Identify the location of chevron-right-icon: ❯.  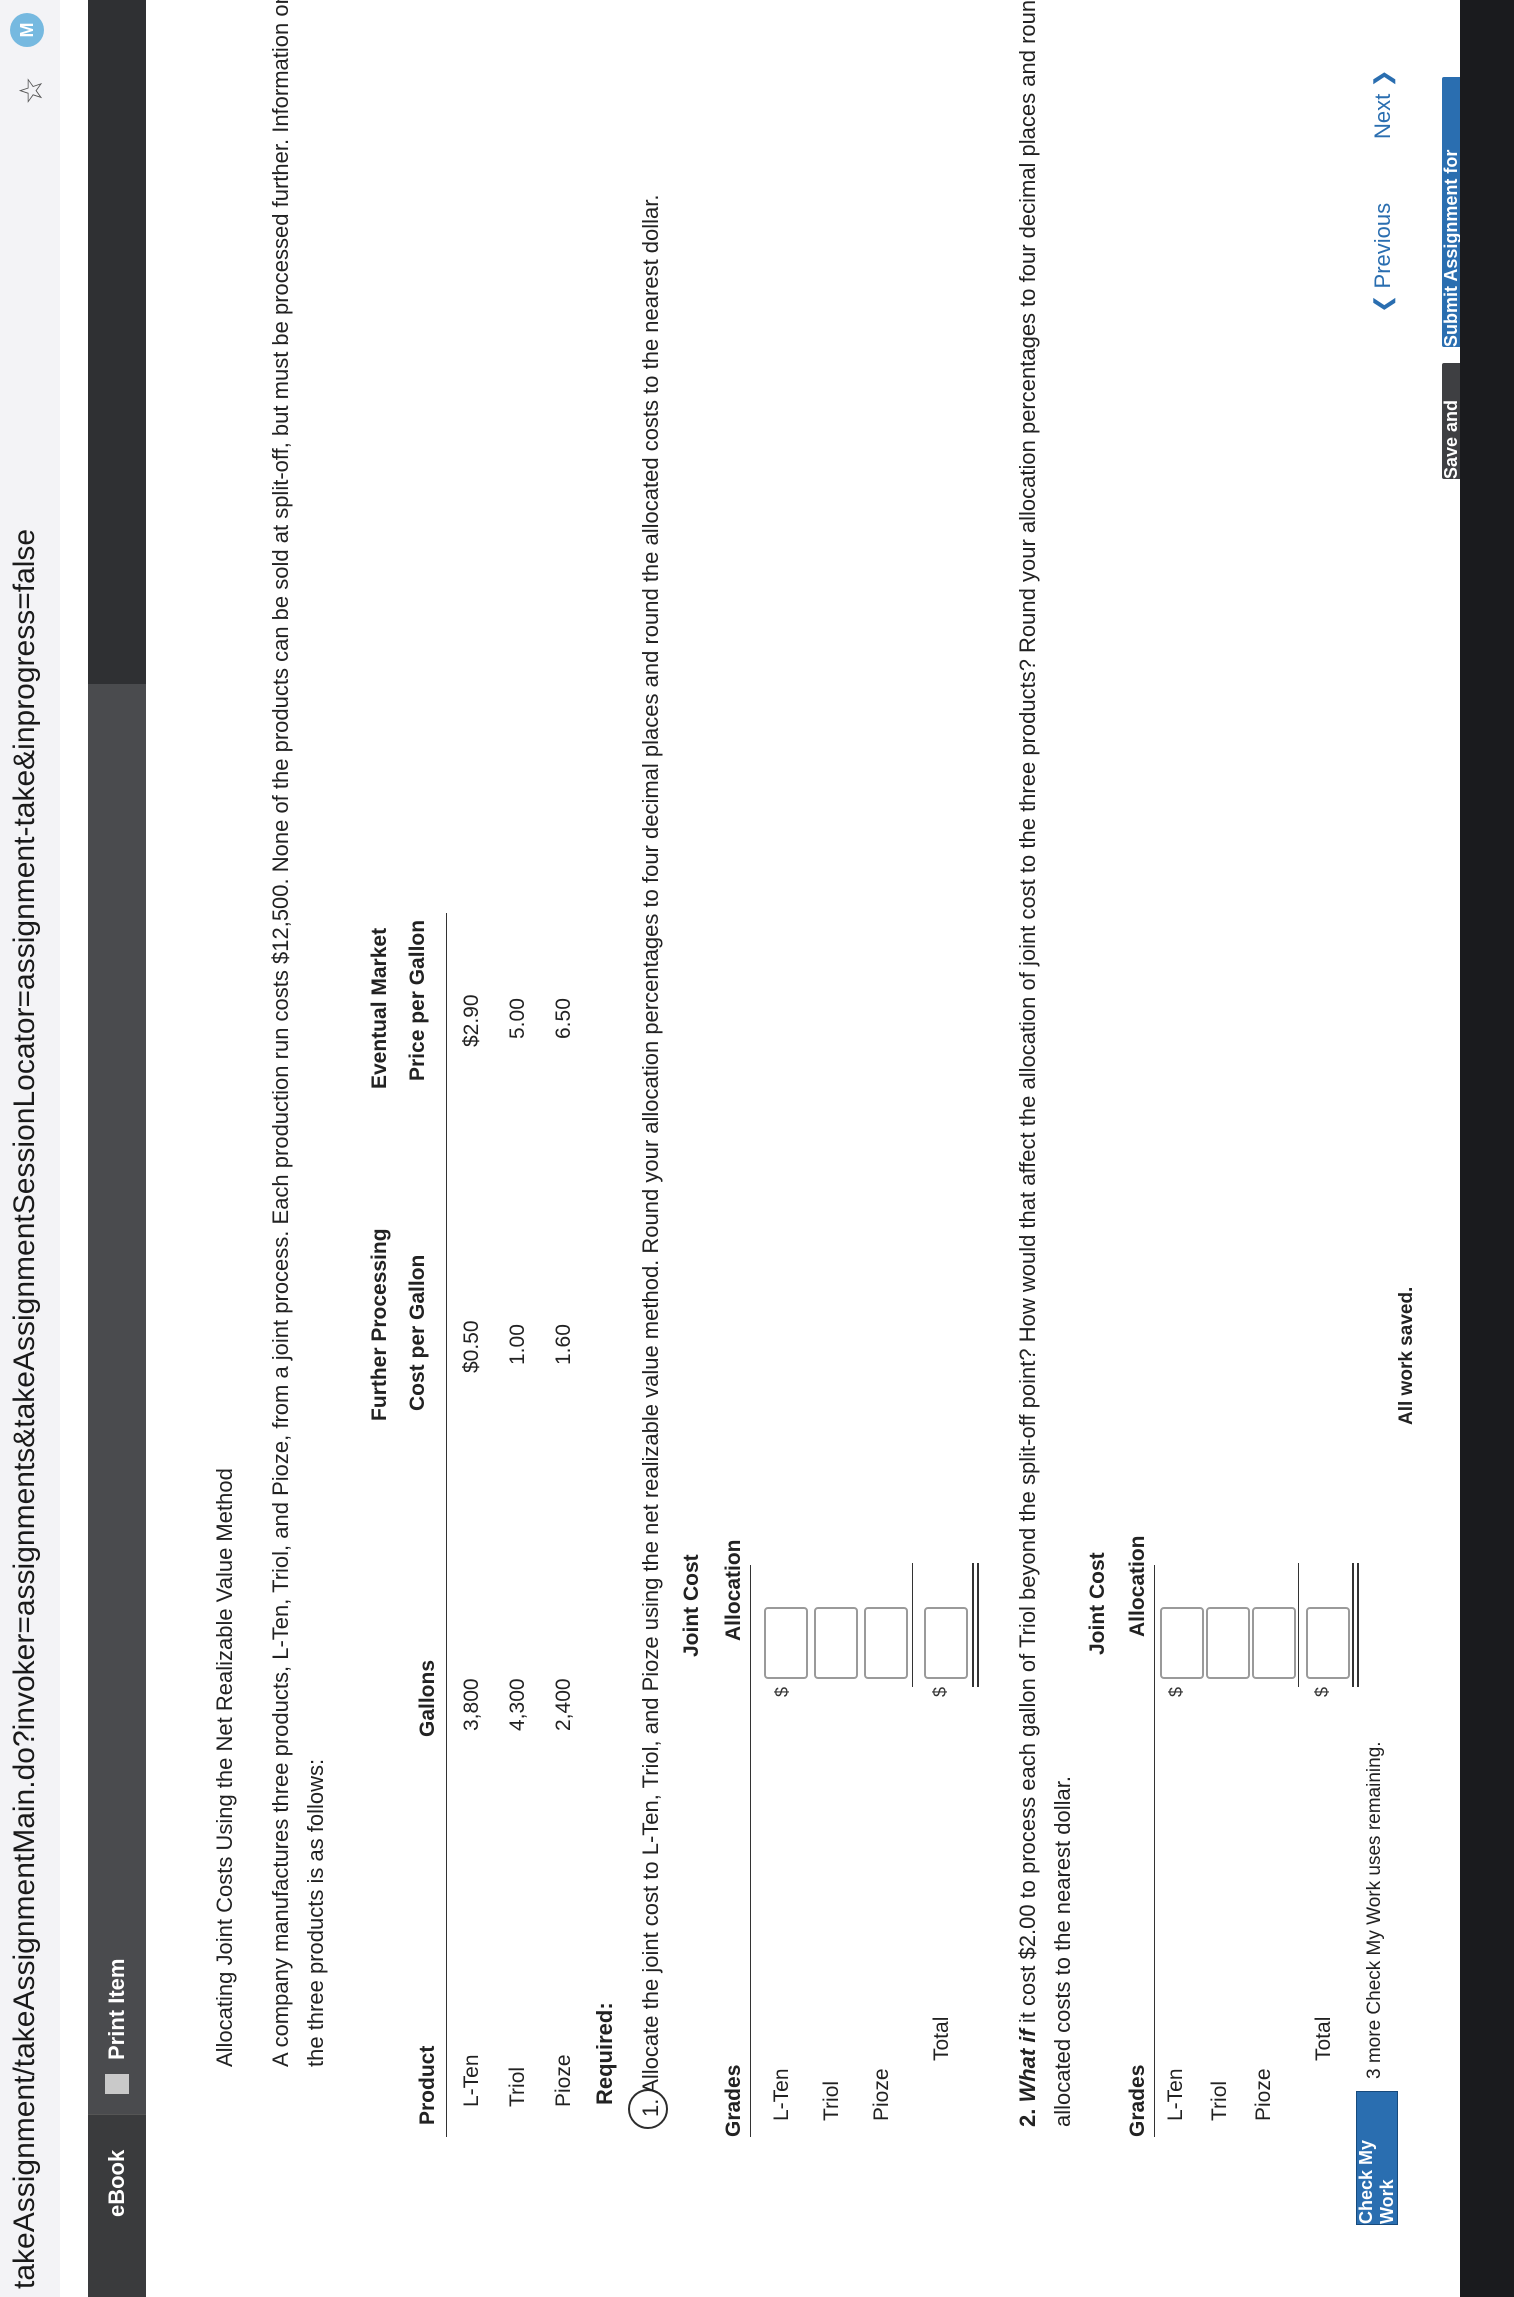
(1382, 81).